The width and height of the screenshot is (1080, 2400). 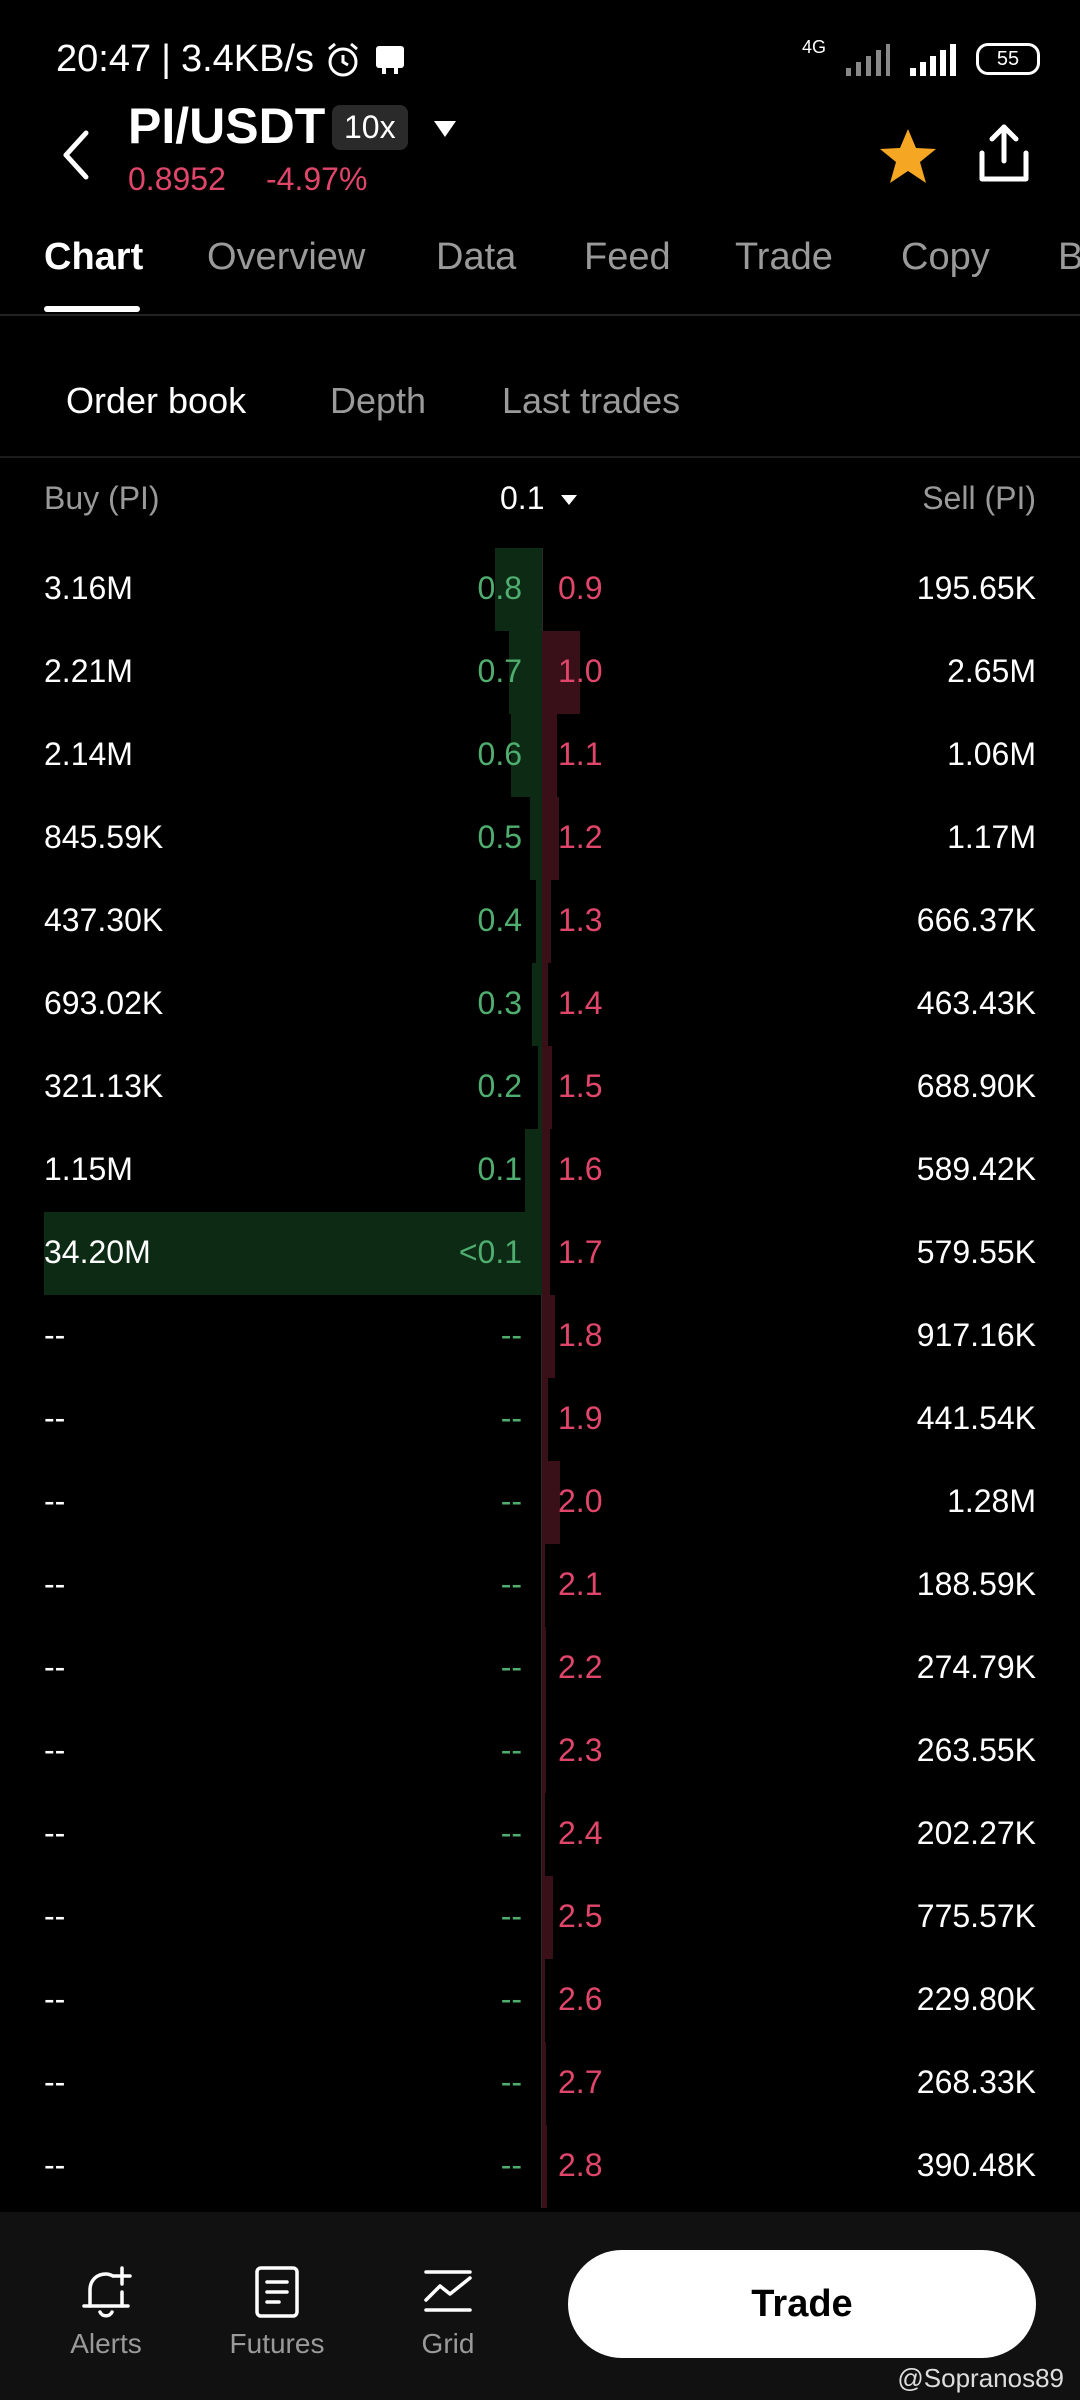 I want to click on nav-alerts: Alerts, so click(x=106, y=2311).